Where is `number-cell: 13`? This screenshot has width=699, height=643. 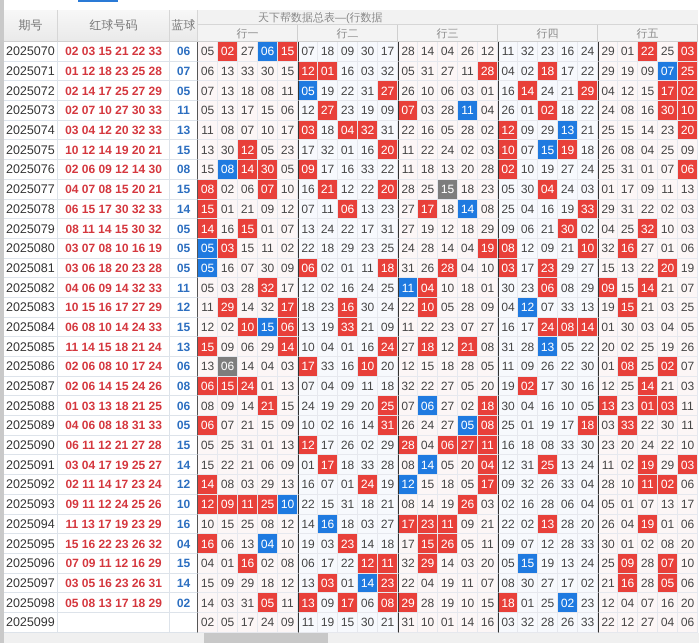 number-cell: 13 is located at coordinates (308, 584).